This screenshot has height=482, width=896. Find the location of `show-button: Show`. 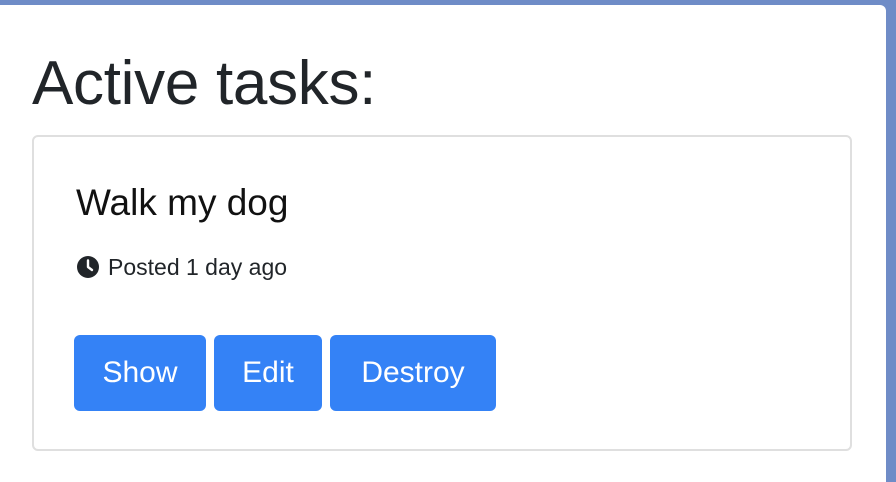

show-button: Show is located at coordinates (140, 373).